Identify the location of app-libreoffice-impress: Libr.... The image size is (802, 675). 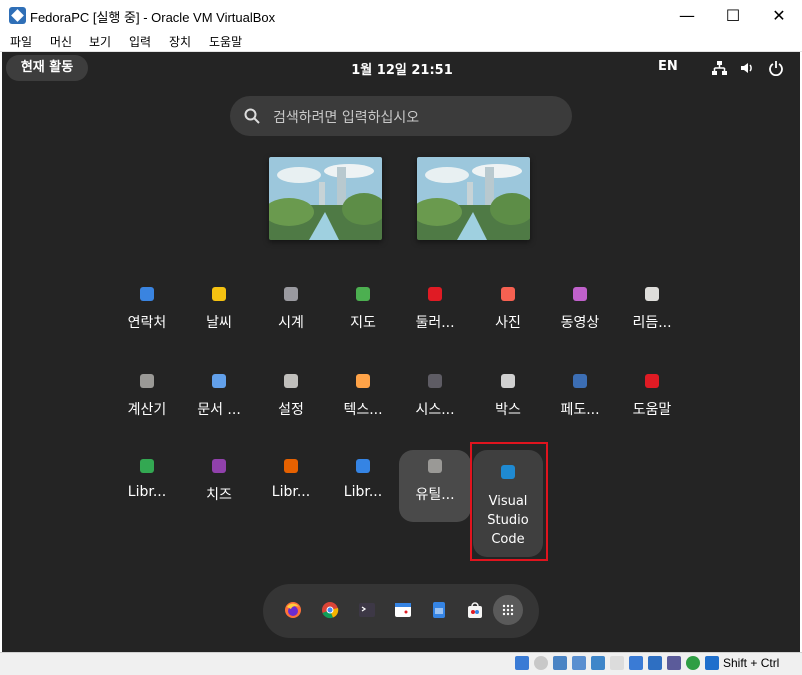
(291, 486).